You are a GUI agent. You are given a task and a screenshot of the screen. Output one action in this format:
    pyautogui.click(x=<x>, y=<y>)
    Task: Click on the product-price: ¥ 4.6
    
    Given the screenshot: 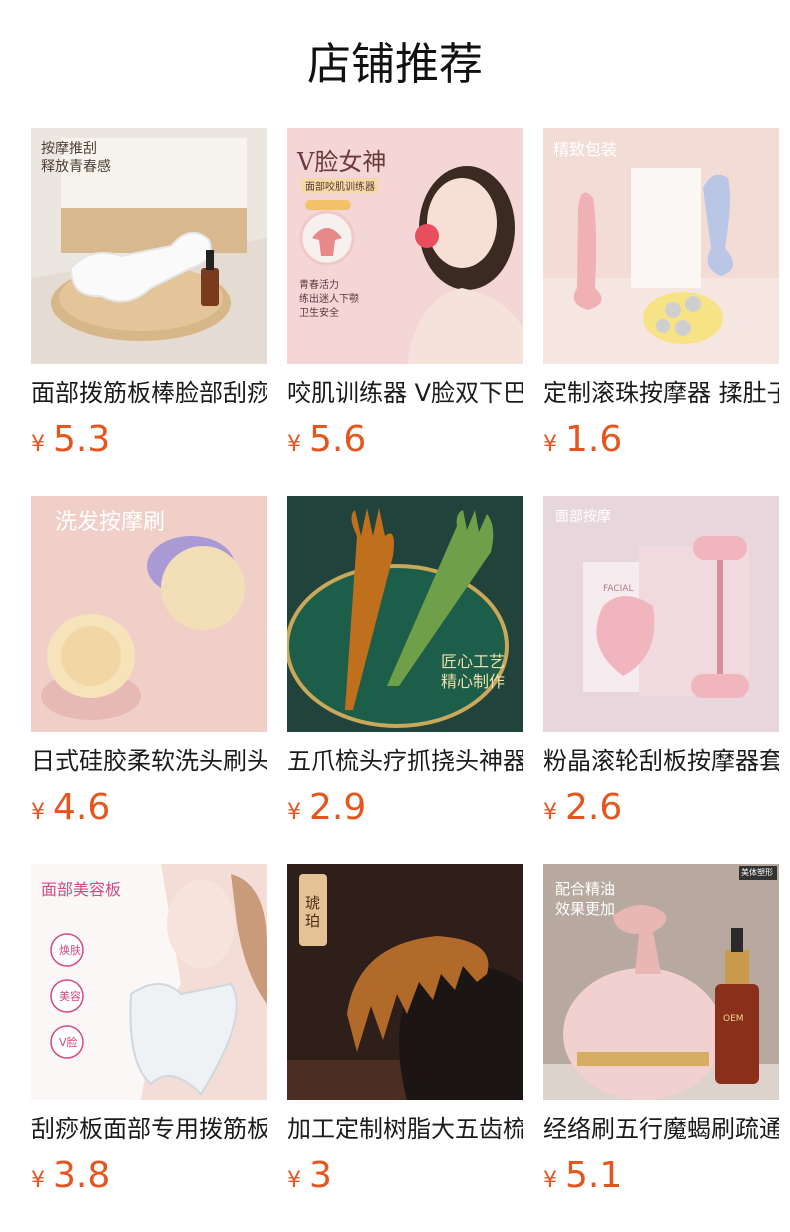 What is the action you would take?
    pyautogui.click(x=149, y=808)
    